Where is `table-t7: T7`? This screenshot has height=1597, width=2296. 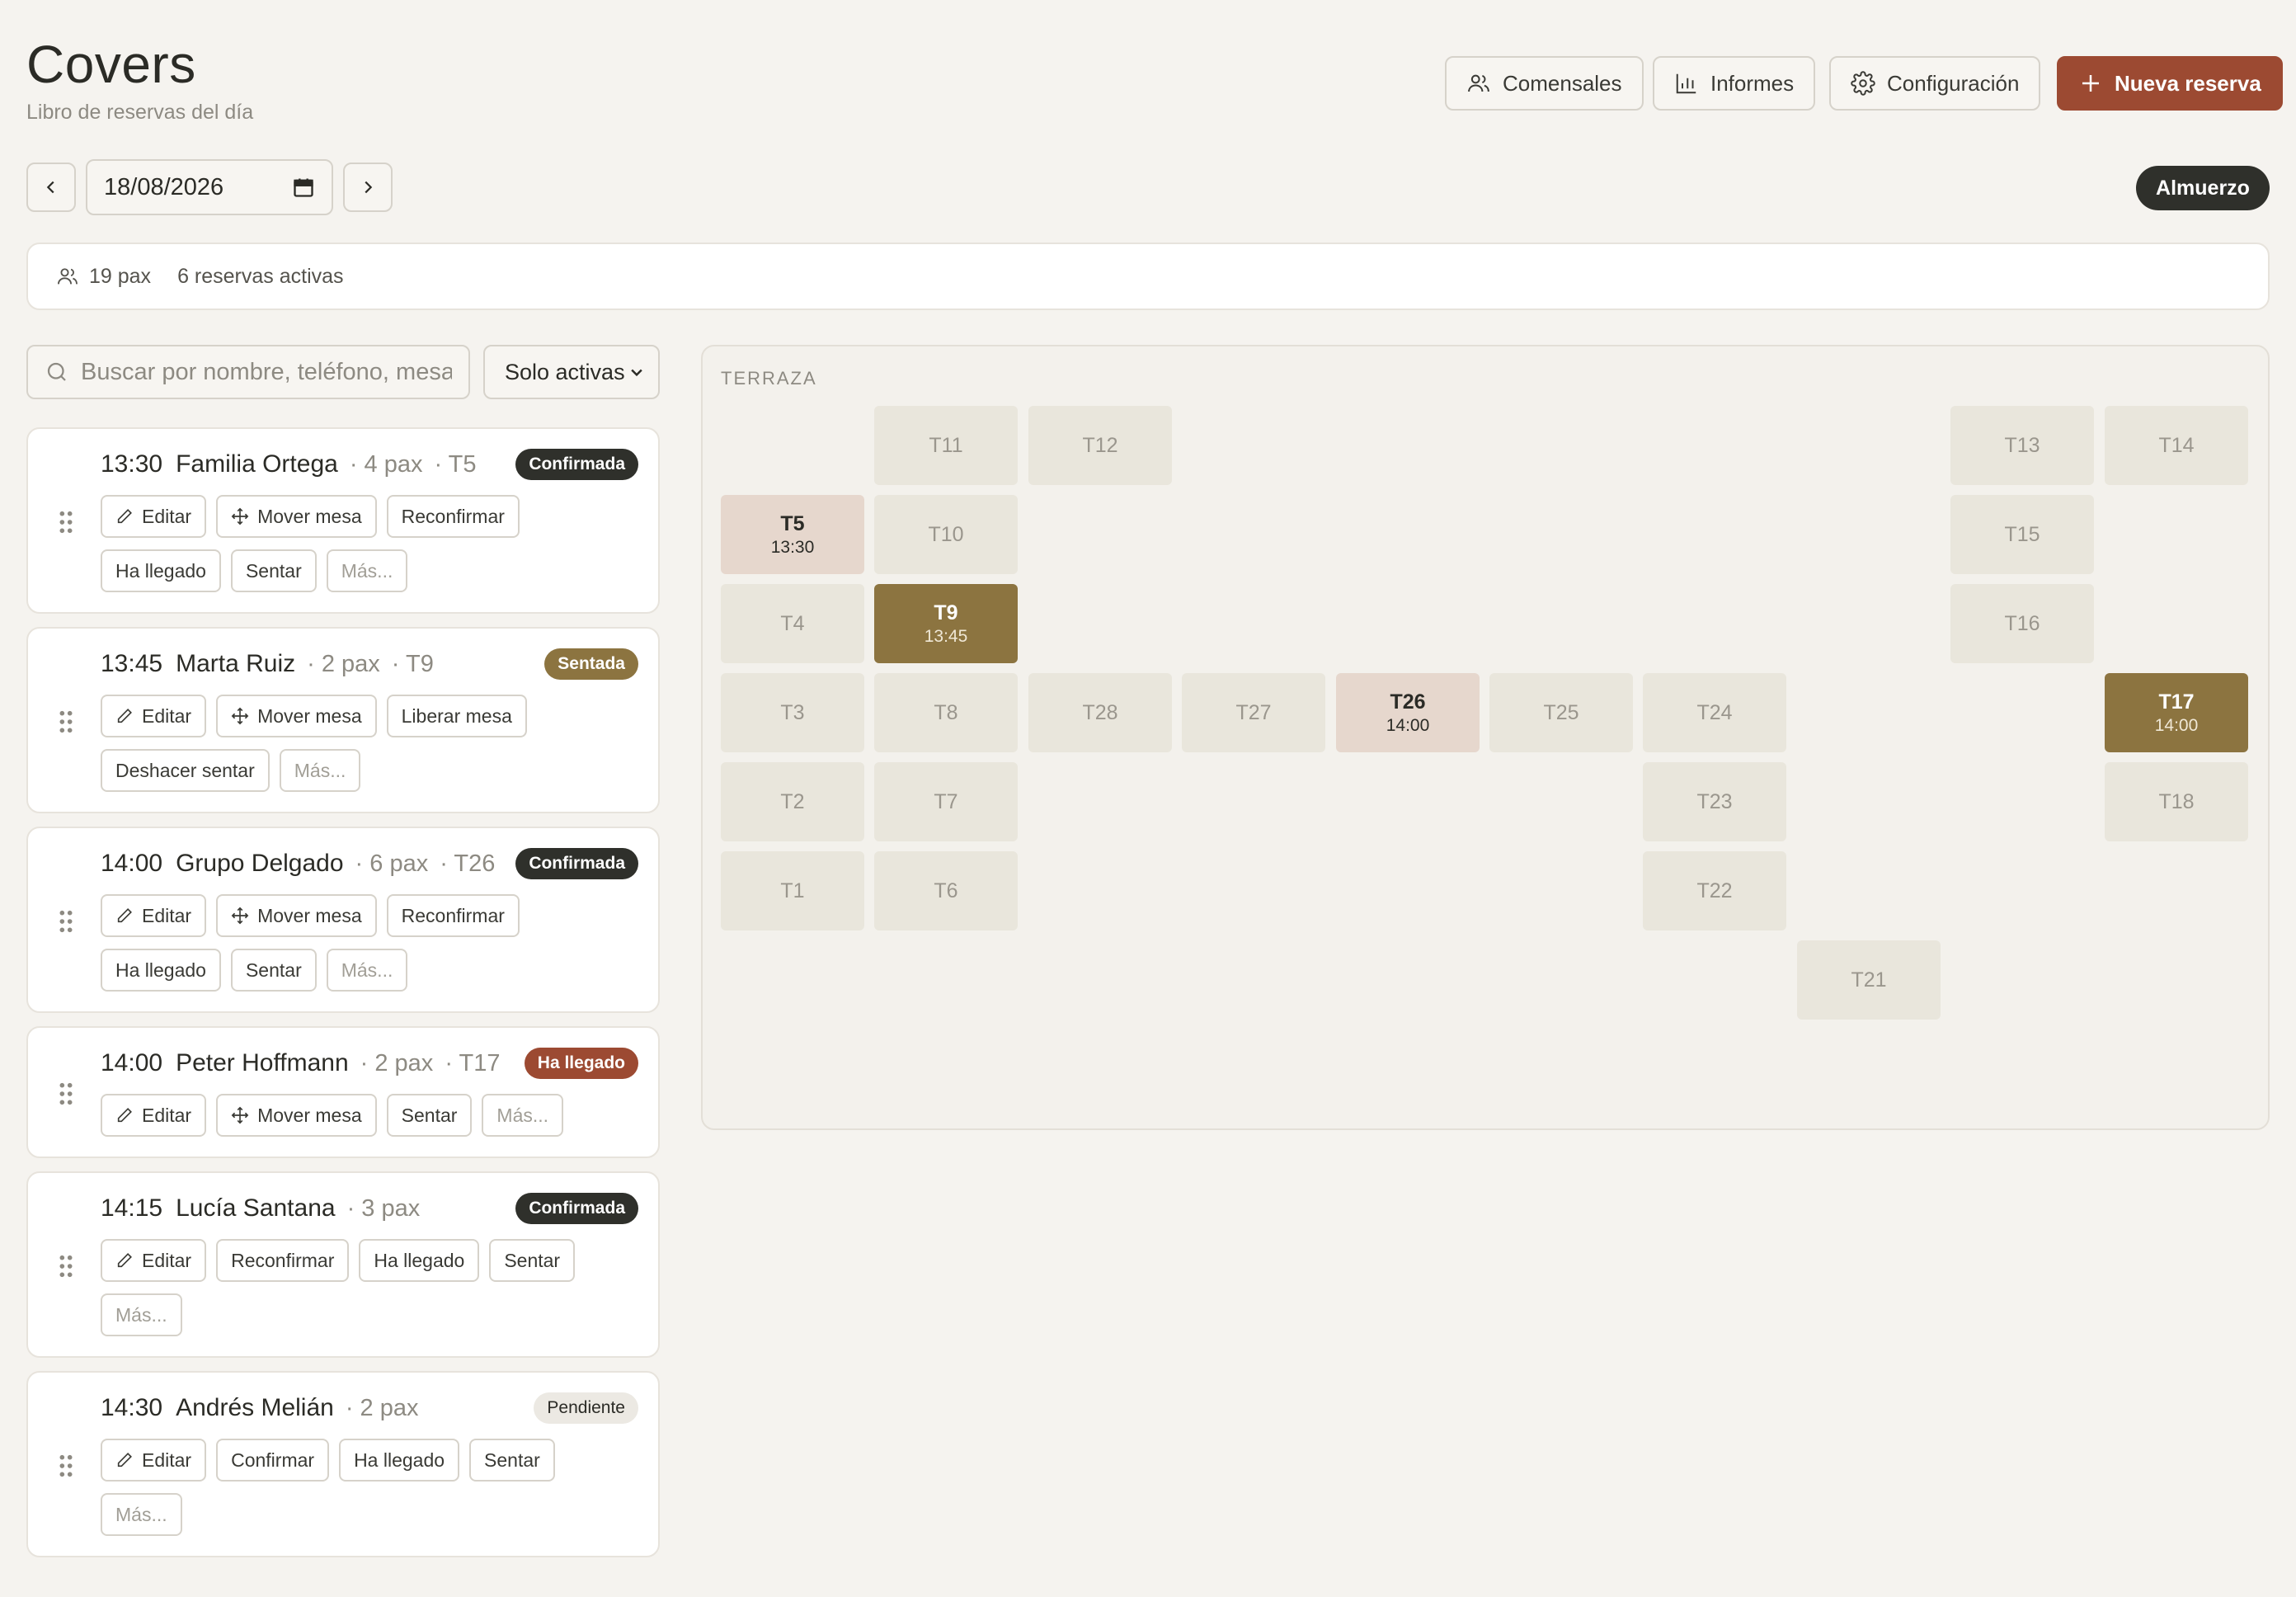
table-t7: T7 is located at coordinates (946, 801).